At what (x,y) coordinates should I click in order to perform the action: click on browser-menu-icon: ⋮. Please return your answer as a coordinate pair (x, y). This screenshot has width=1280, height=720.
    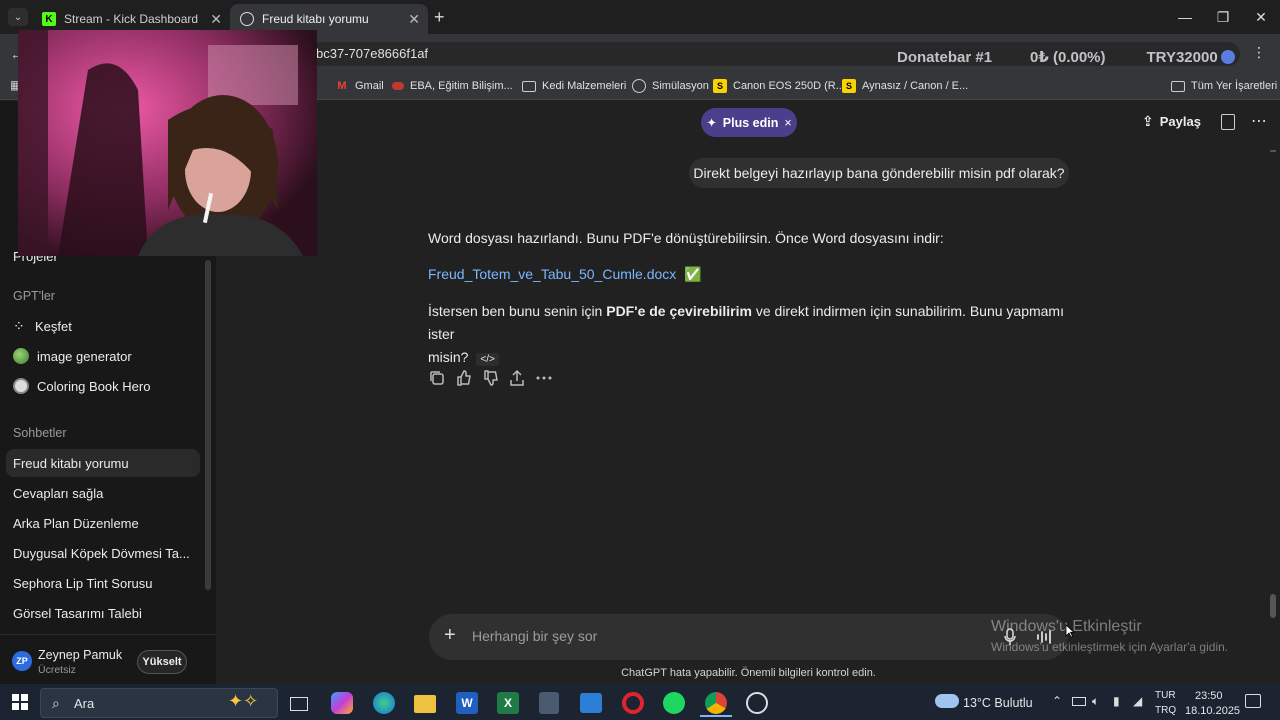
    Looking at the image, I should click on (1259, 52).